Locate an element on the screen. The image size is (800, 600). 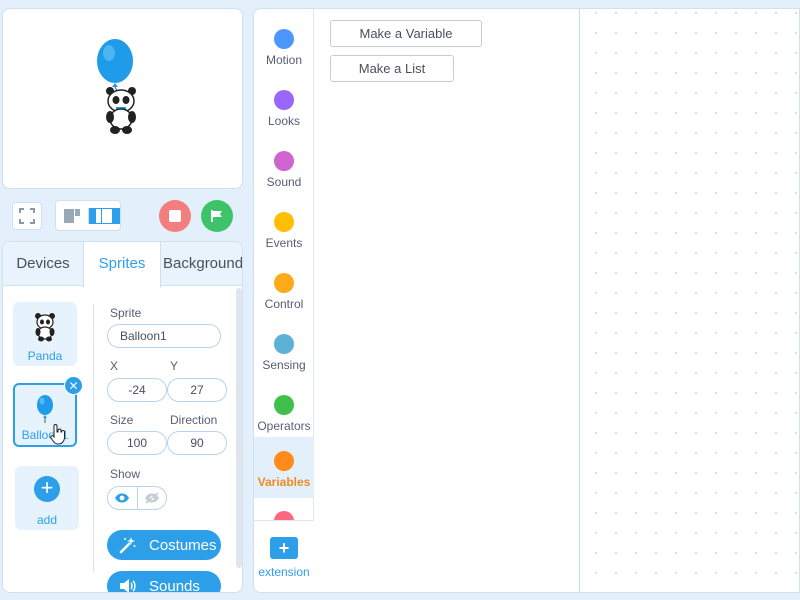
speaker-icon is located at coordinates (128, 585).